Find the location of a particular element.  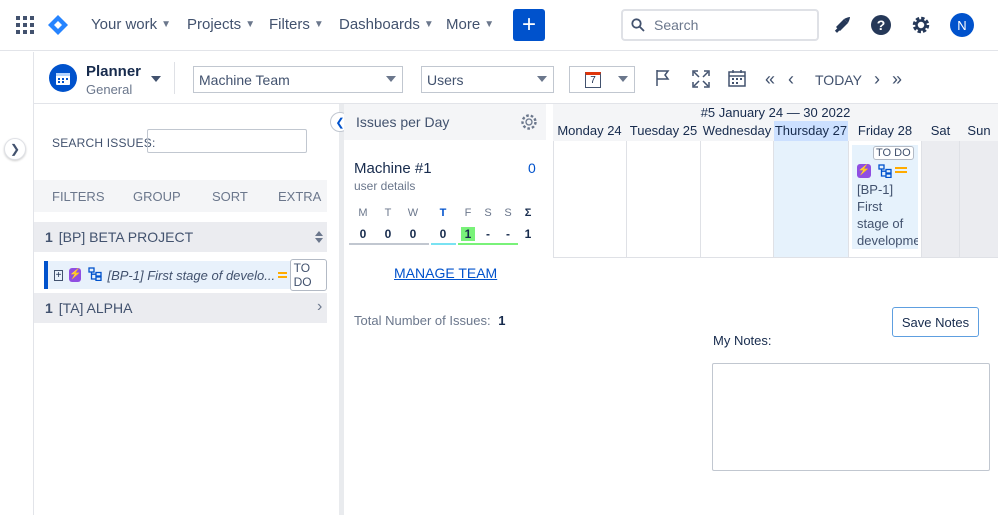

machine-details: user details is located at coordinates (385, 186).